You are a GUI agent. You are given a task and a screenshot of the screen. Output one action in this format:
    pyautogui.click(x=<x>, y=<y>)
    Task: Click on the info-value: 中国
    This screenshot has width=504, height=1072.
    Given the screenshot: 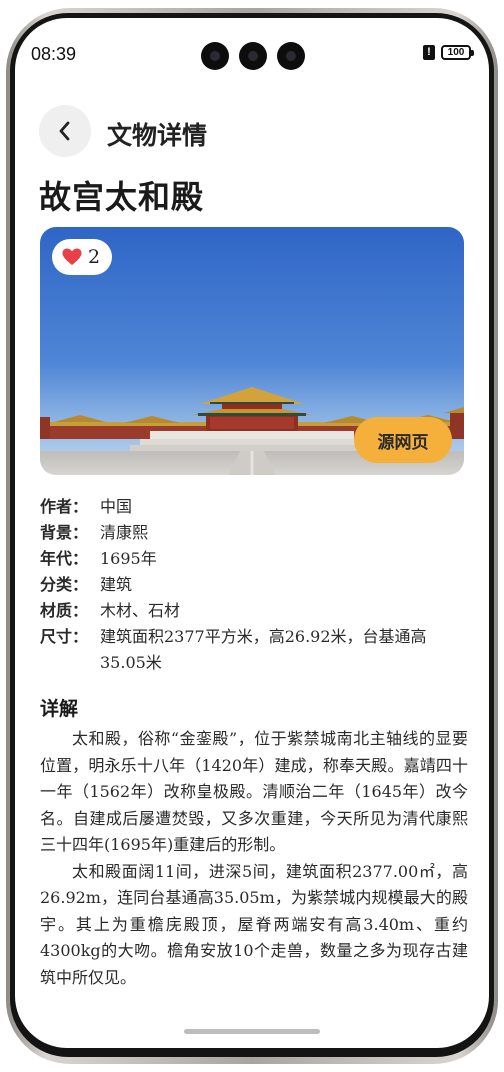 What is the action you would take?
    pyautogui.click(x=116, y=506)
    